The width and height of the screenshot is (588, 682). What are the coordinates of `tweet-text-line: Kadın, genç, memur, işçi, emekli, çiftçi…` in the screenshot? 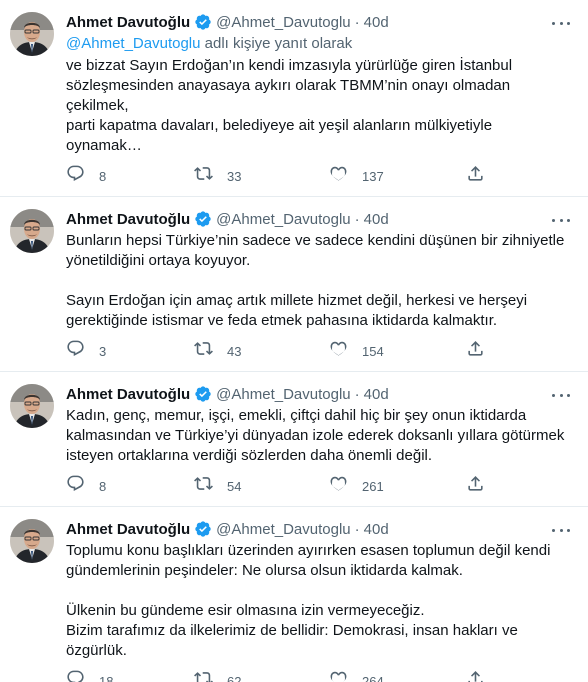 It's located at (296, 415).